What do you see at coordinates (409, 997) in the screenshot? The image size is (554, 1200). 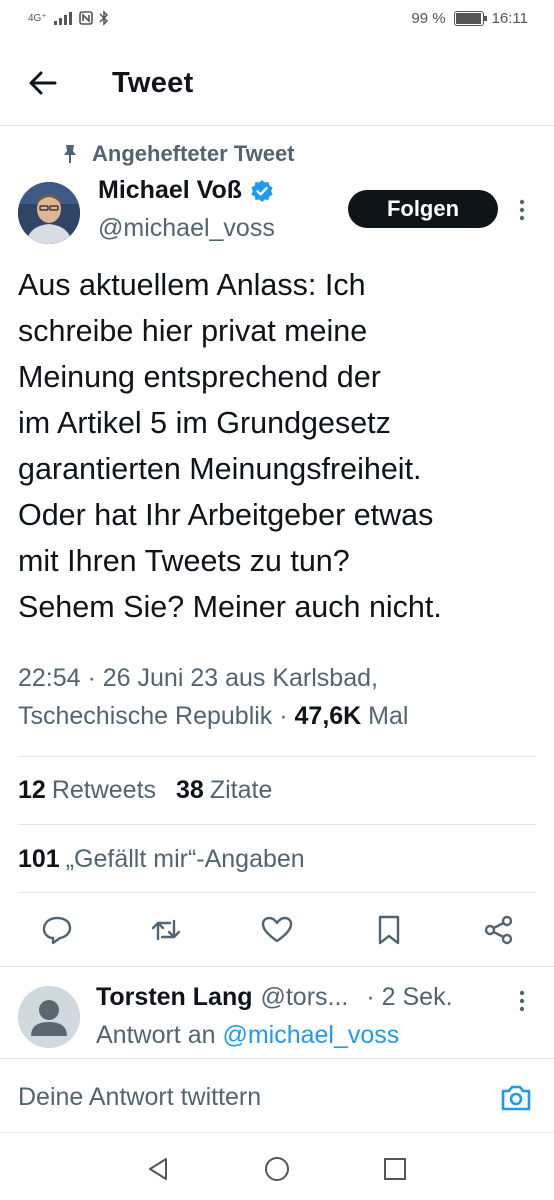 I see `reply-time: · 2 Sek.` at bounding box center [409, 997].